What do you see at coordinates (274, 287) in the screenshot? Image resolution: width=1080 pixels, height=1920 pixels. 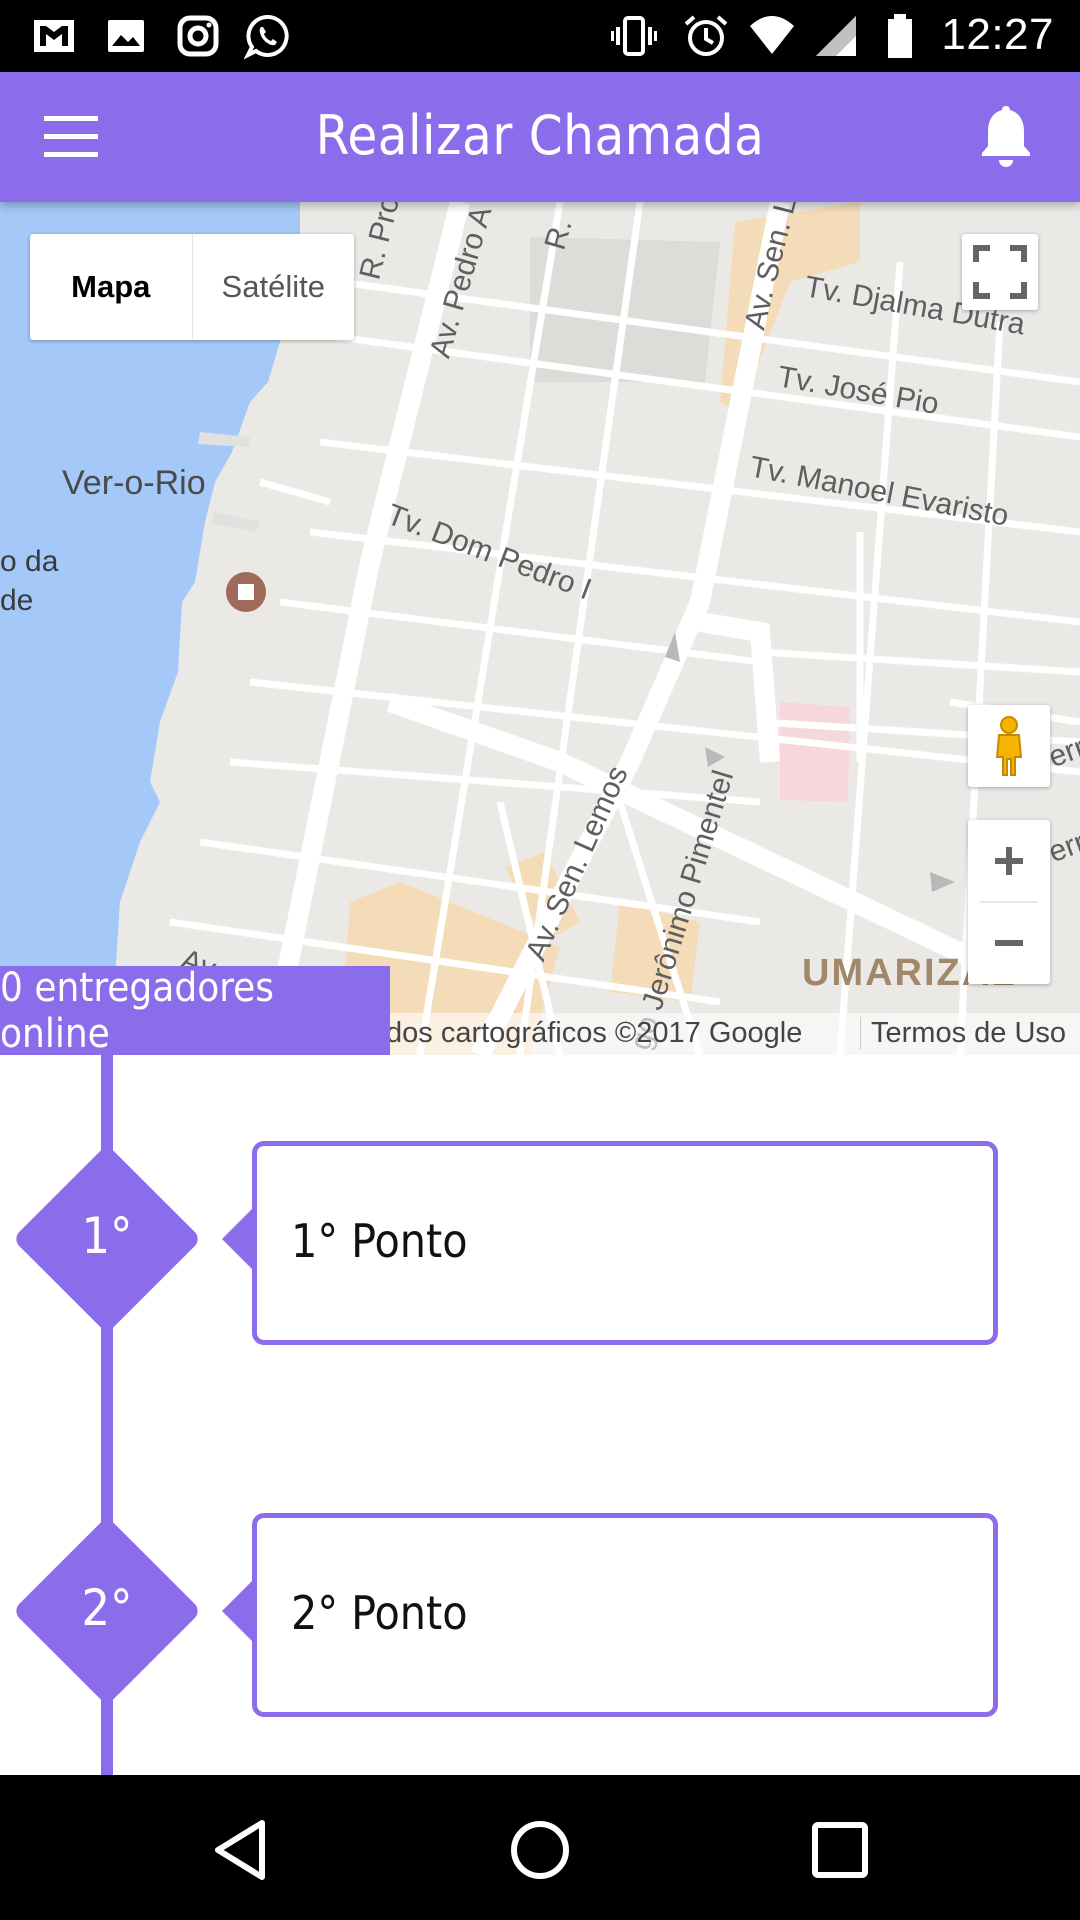 I see `map-type-satellite-button: Satélite` at bounding box center [274, 287].